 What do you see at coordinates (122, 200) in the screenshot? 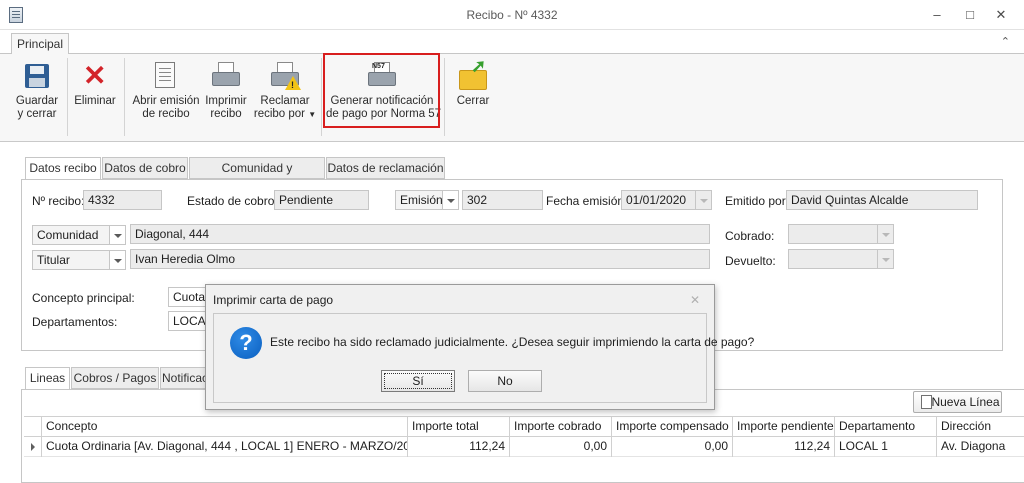
I see `receipt-no-field: 4332` at bounding box center [122, 200].